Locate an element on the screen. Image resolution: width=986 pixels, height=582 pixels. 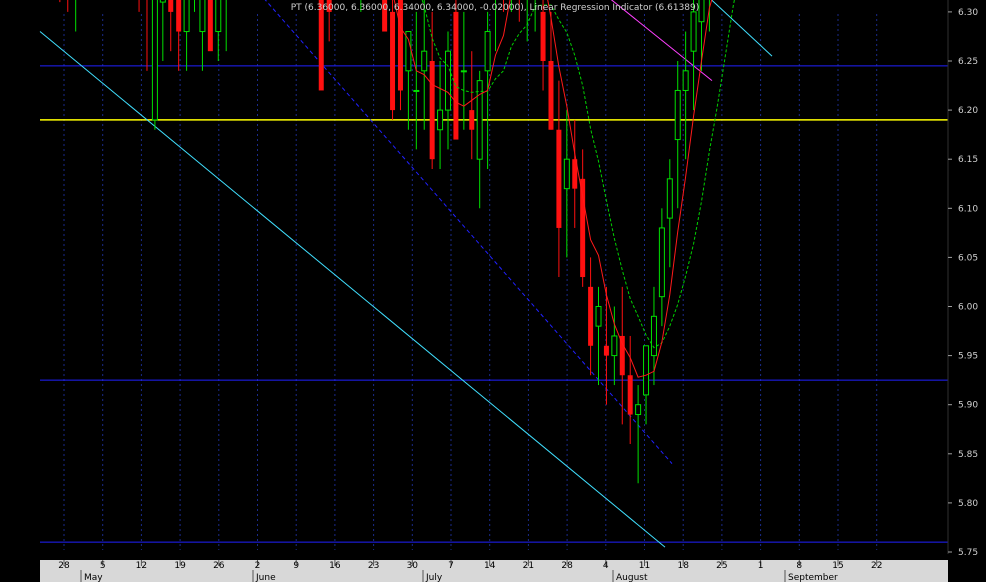
y-tick-label: 6.00 is located at coordinates (968, 308).